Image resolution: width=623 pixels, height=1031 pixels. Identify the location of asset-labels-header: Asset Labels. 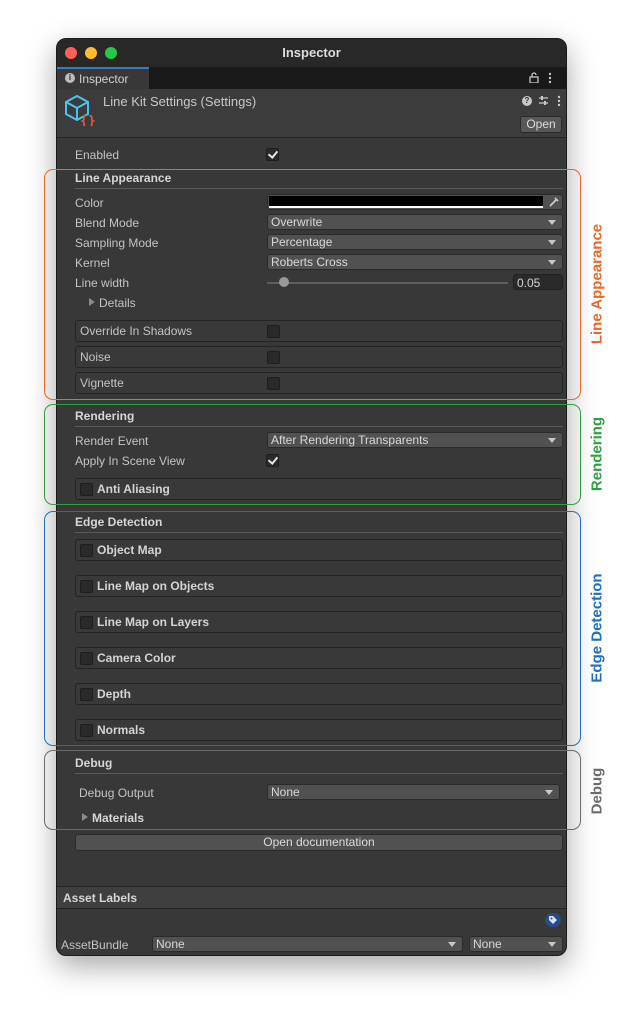
(100, 898).